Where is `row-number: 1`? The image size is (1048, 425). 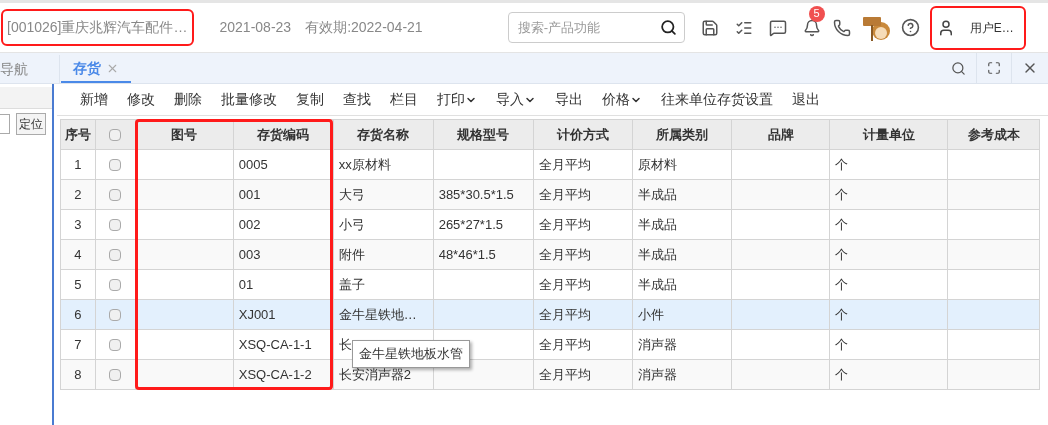
row-number: 1 is located at coordinates (78, 164).